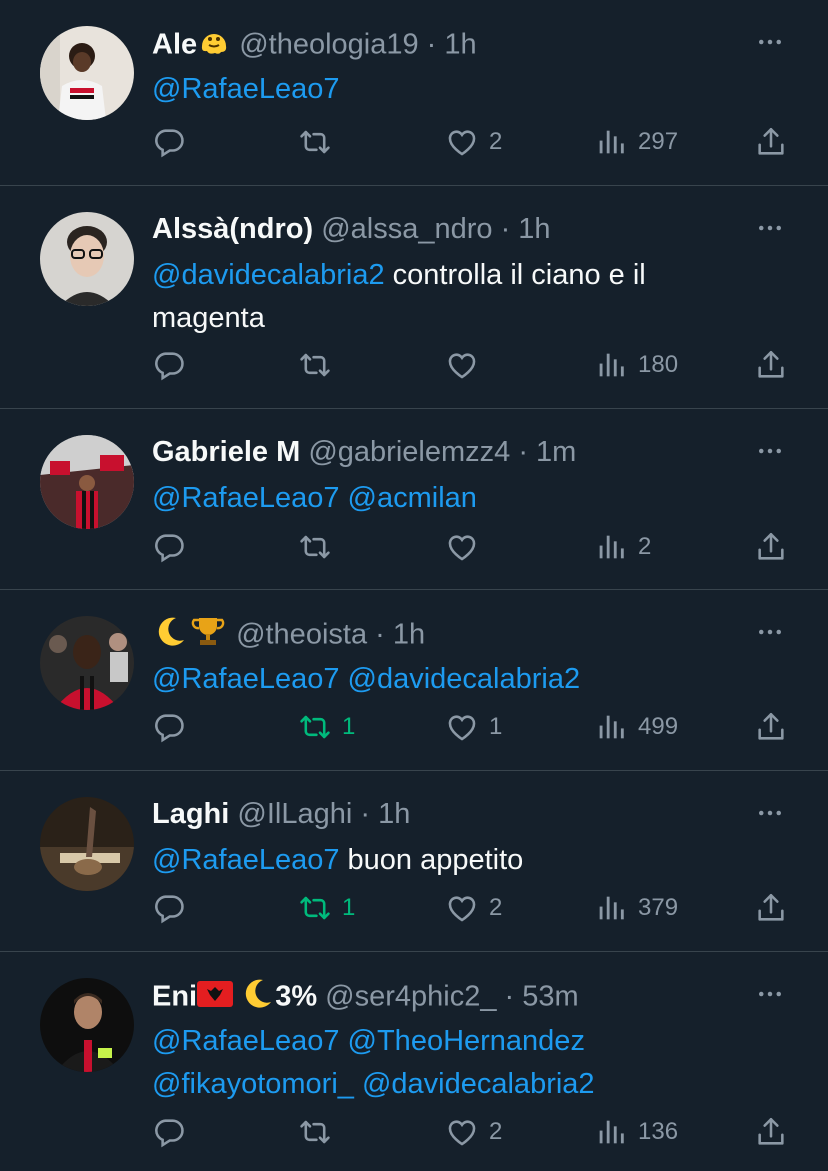 Image resolution: width=828 pixels, height=1171 pixels. What do you see at coordinates (636, 365) in the screenshot?
I see `views-button: 180` at bounding box center [636, 365].